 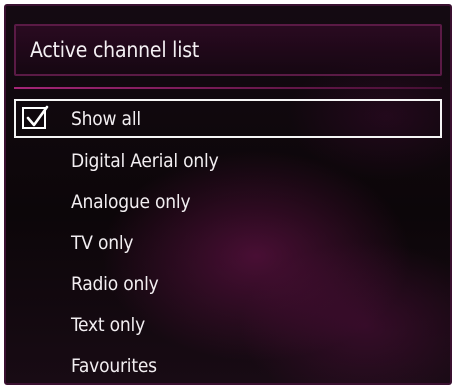 What do you see at coordinates (228, 201) in the screenshot?
I see `option-analogue-only: Analogue only` at bounding box center [228, 201].